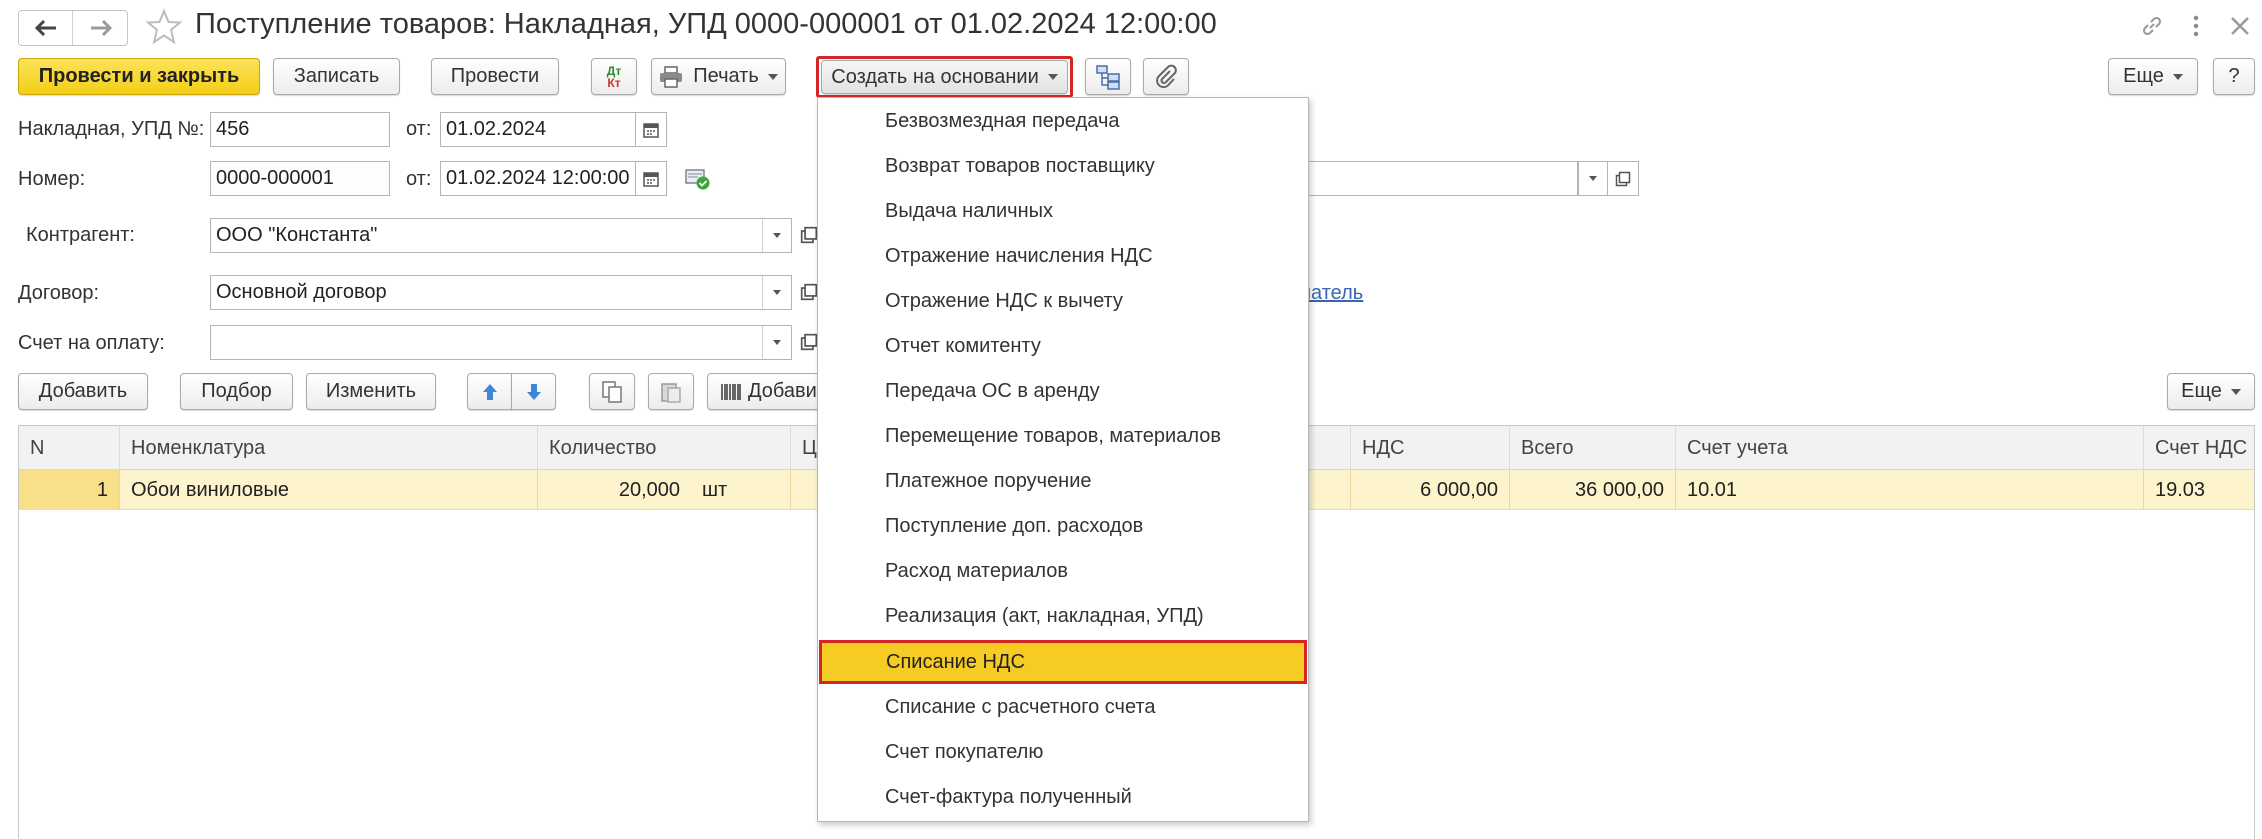 This screenshot has width=2262, height=839. Describe the element at coordinates (1063, 797) in the screenshot. I see `menu-item-received-invoice: Счет-фактура полученный` at that location.